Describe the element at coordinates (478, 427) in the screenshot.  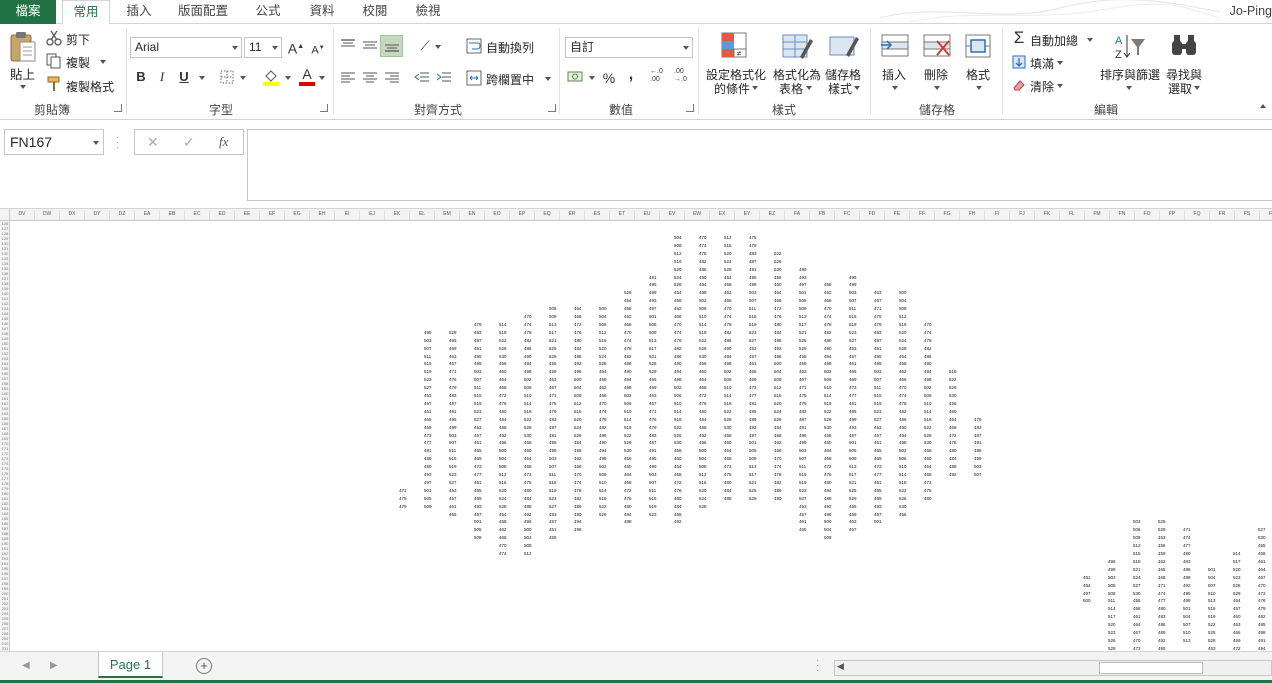
I see `cell-value: 453` at that location.